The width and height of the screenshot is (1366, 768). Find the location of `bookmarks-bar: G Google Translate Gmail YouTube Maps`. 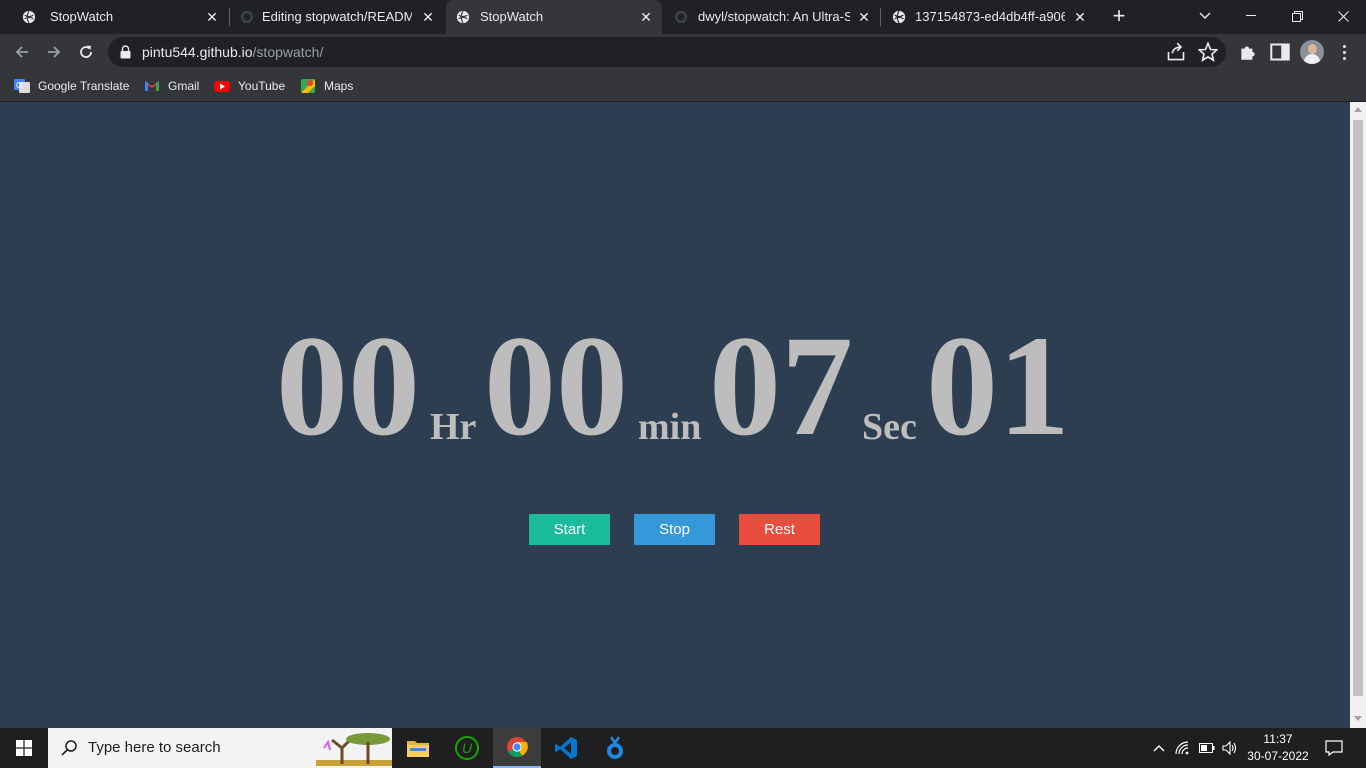

bookmarks-bar: G Google Translate Gmail YouTube Maps is located at coordinates (683, 86).